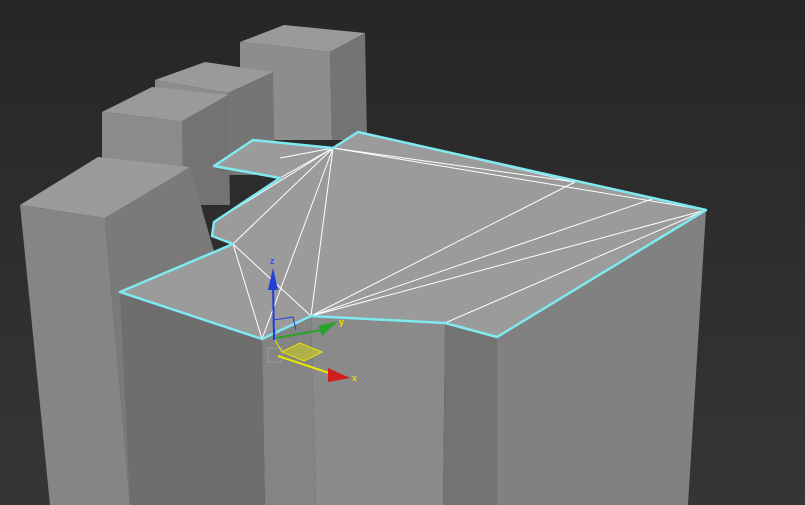  I want to click on slab-face-front, so click(289, 410).